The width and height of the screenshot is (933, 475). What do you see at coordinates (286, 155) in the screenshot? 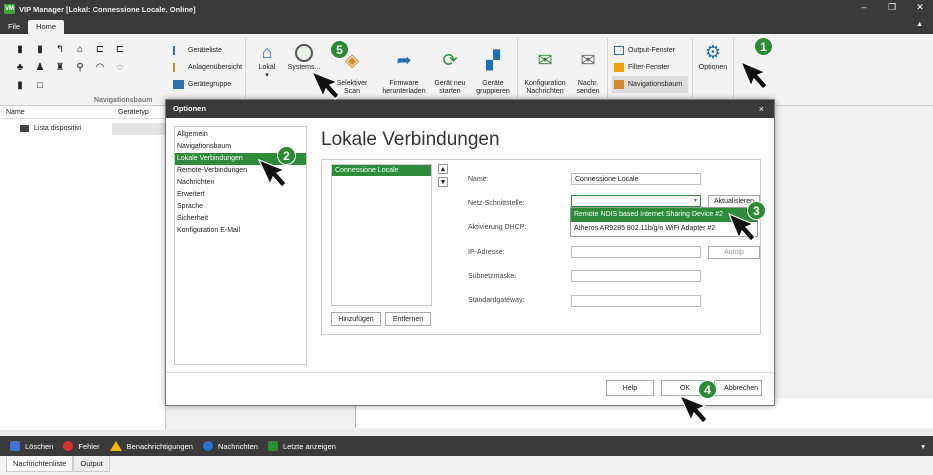
I see `step-badge-2: 2` at bounding box center [286, 155].